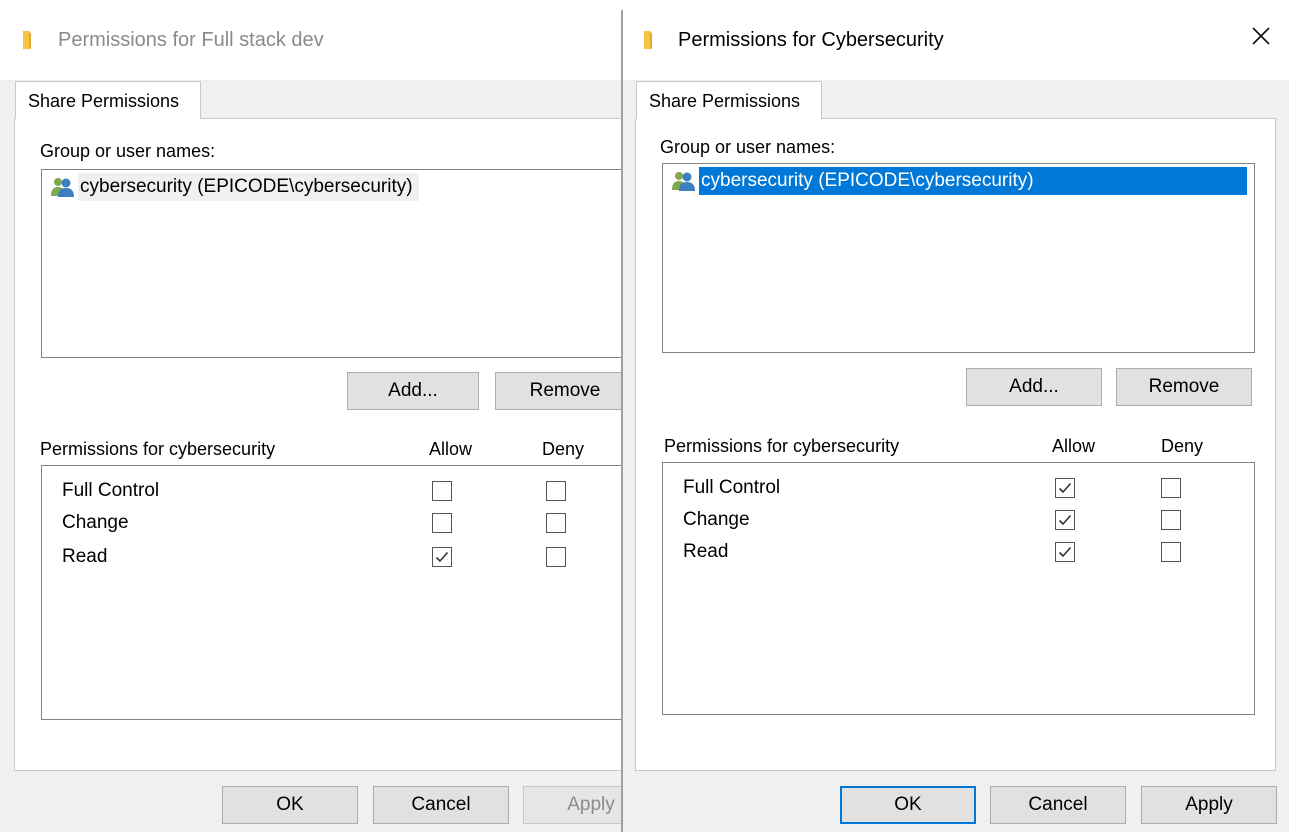 Image resolution: width=1289 pixels, height=832 pixels. Describe the element at coordinates (811, 40) in the screenshot. I see `dialog-title: Permissions for Cybersecurity` at that location.